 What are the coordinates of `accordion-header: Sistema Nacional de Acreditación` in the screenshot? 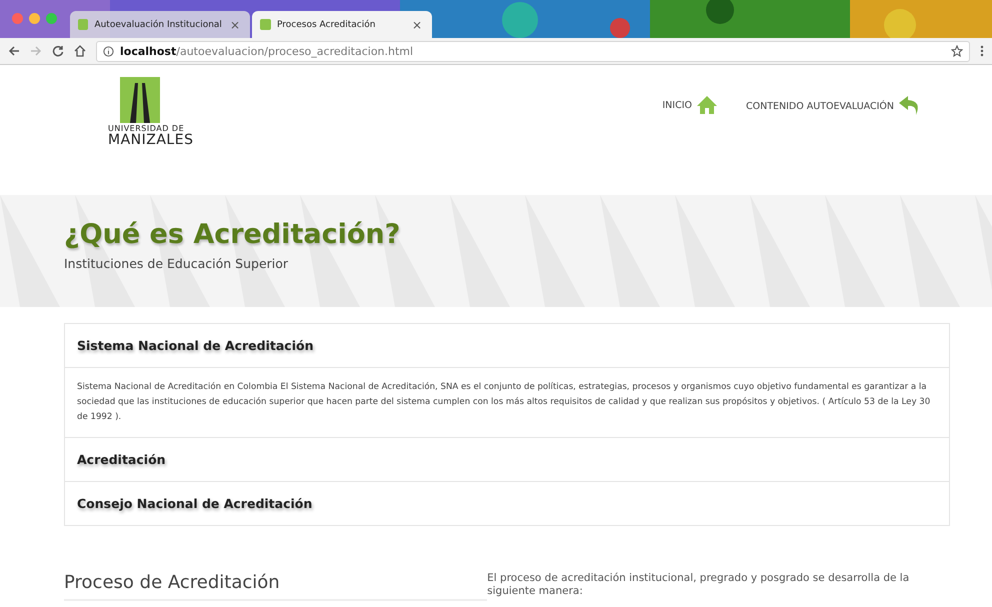 It's located at (507, 345).